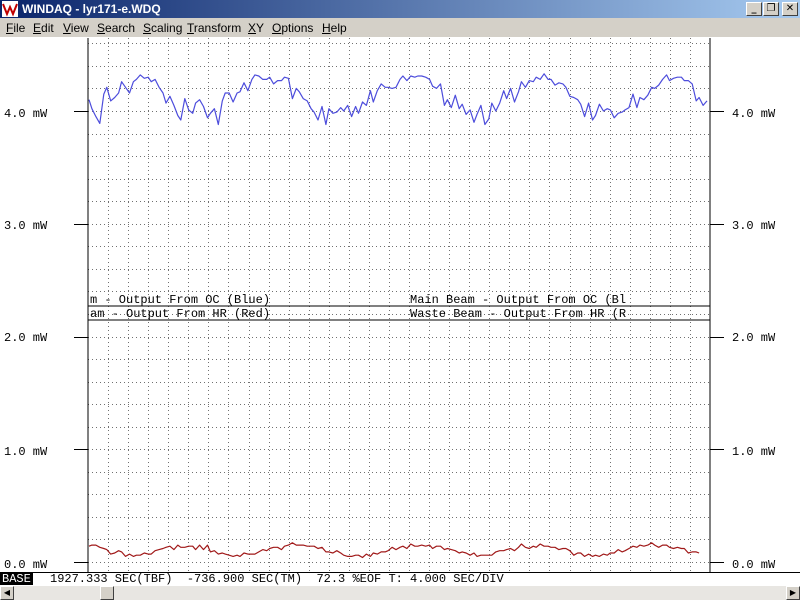  I want to click on menu-edit: Edit, so click(43, 28).